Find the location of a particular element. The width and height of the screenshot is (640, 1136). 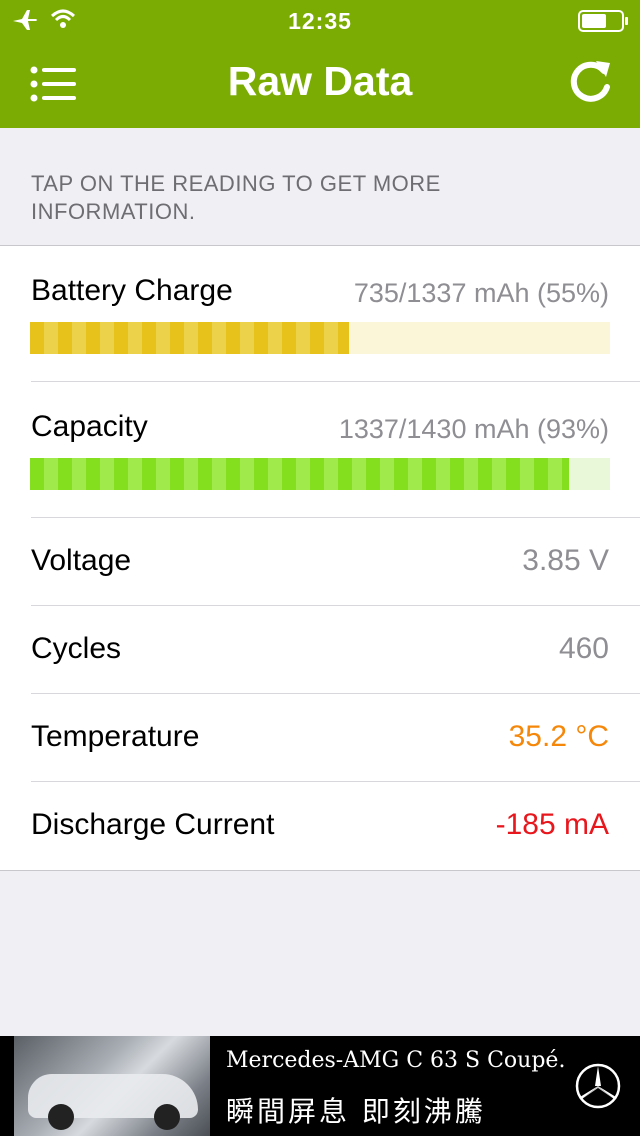

cycles-value: 460 is located at coordinates (583, 648).